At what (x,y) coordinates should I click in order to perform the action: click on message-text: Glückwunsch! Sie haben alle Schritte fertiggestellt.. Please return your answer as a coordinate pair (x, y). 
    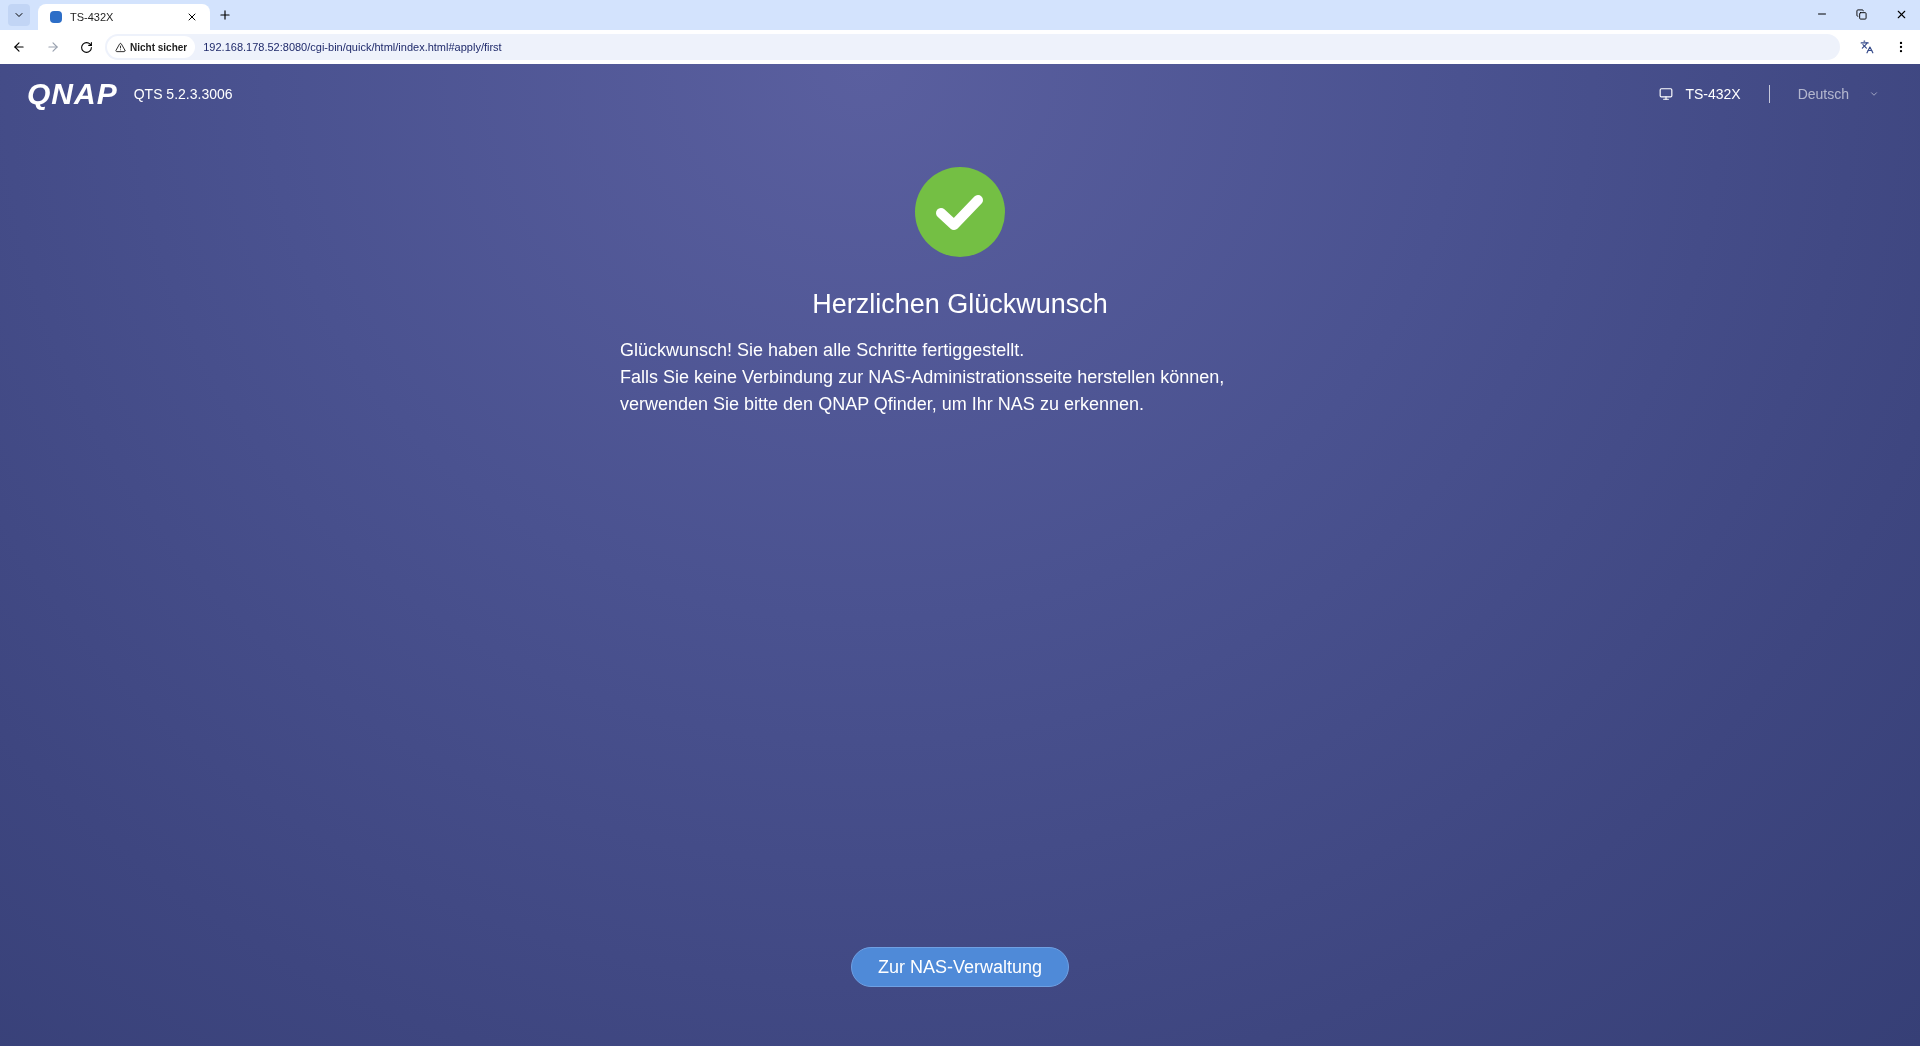
    Looking at the image, I should click on (823, 350).